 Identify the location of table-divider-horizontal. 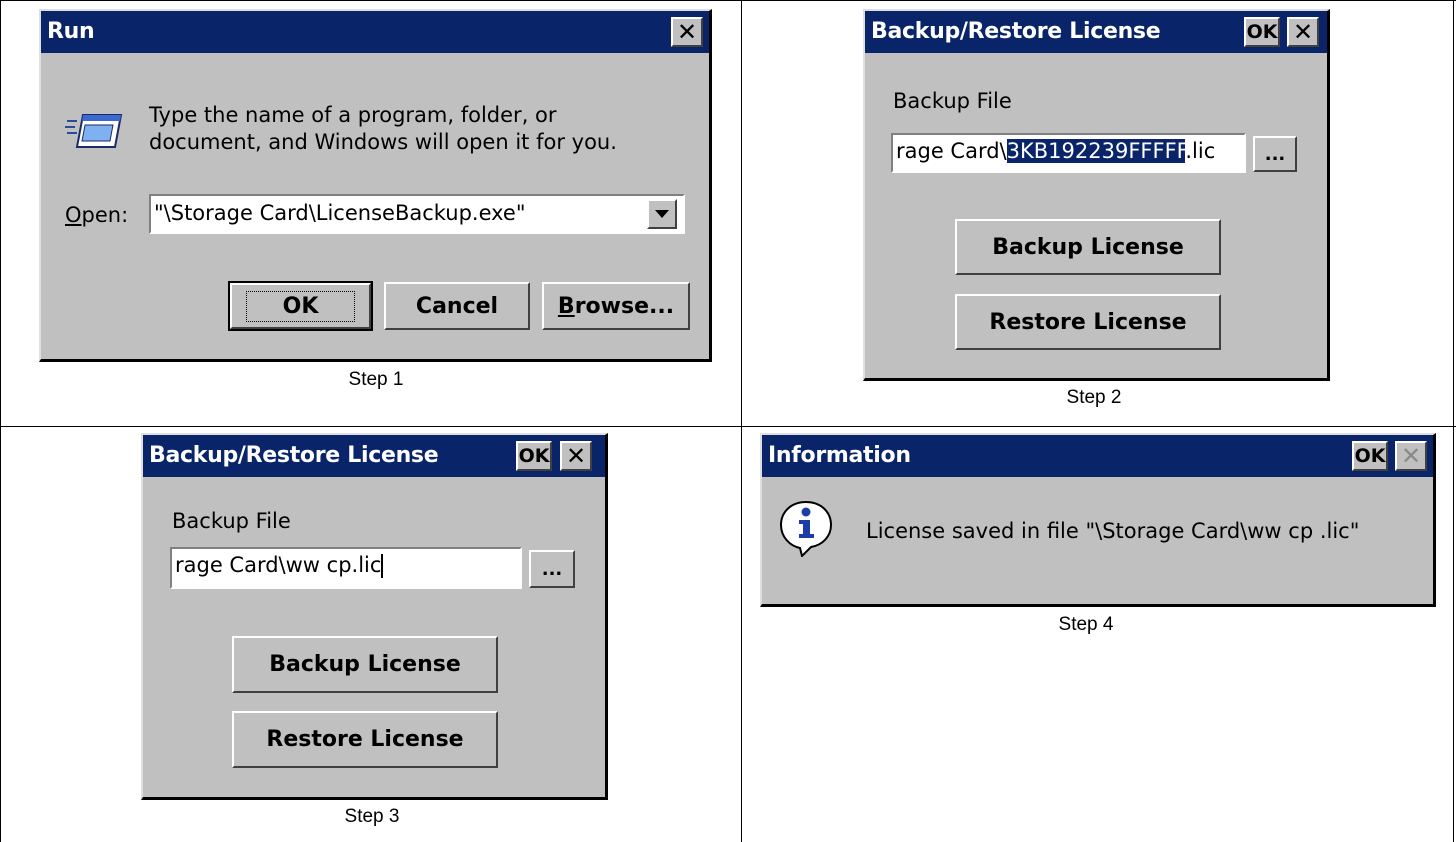
(728, 426).